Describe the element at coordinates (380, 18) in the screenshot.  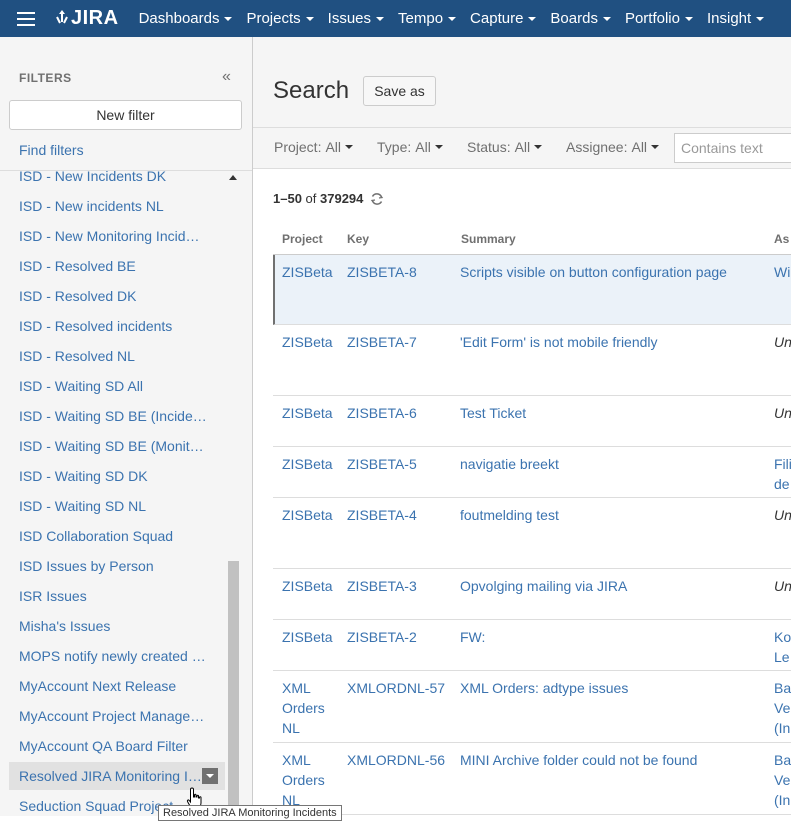
I see `chevron-down-icon` at that location.